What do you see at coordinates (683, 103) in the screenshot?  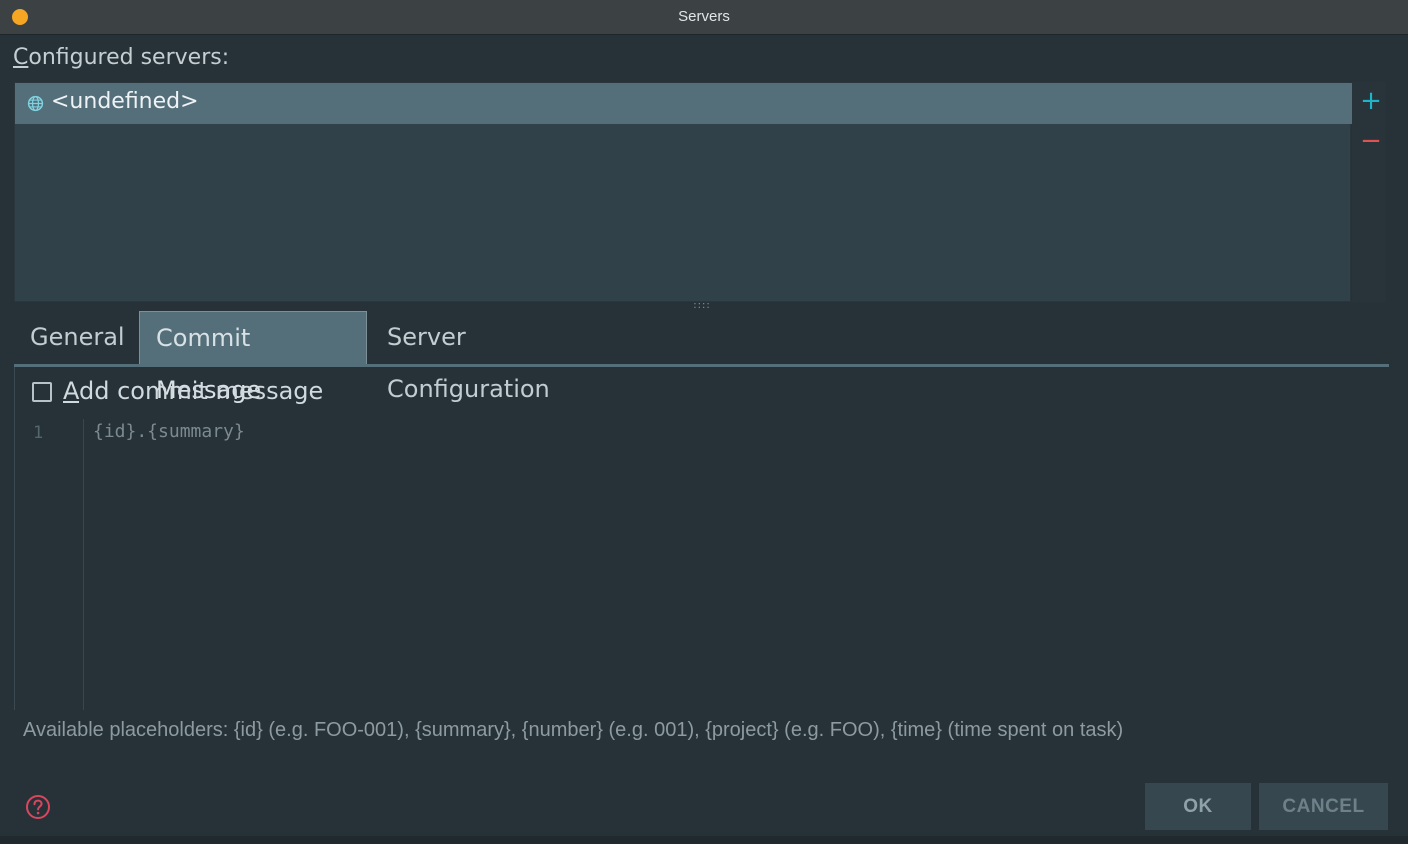 I see `server-list-item: <undefined>` at bounding box center [683, 103].